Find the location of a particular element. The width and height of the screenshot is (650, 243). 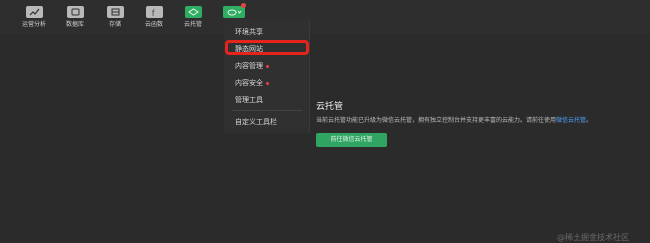

toolbar-item-storage: 存储 is located at coordinates (115, 19).